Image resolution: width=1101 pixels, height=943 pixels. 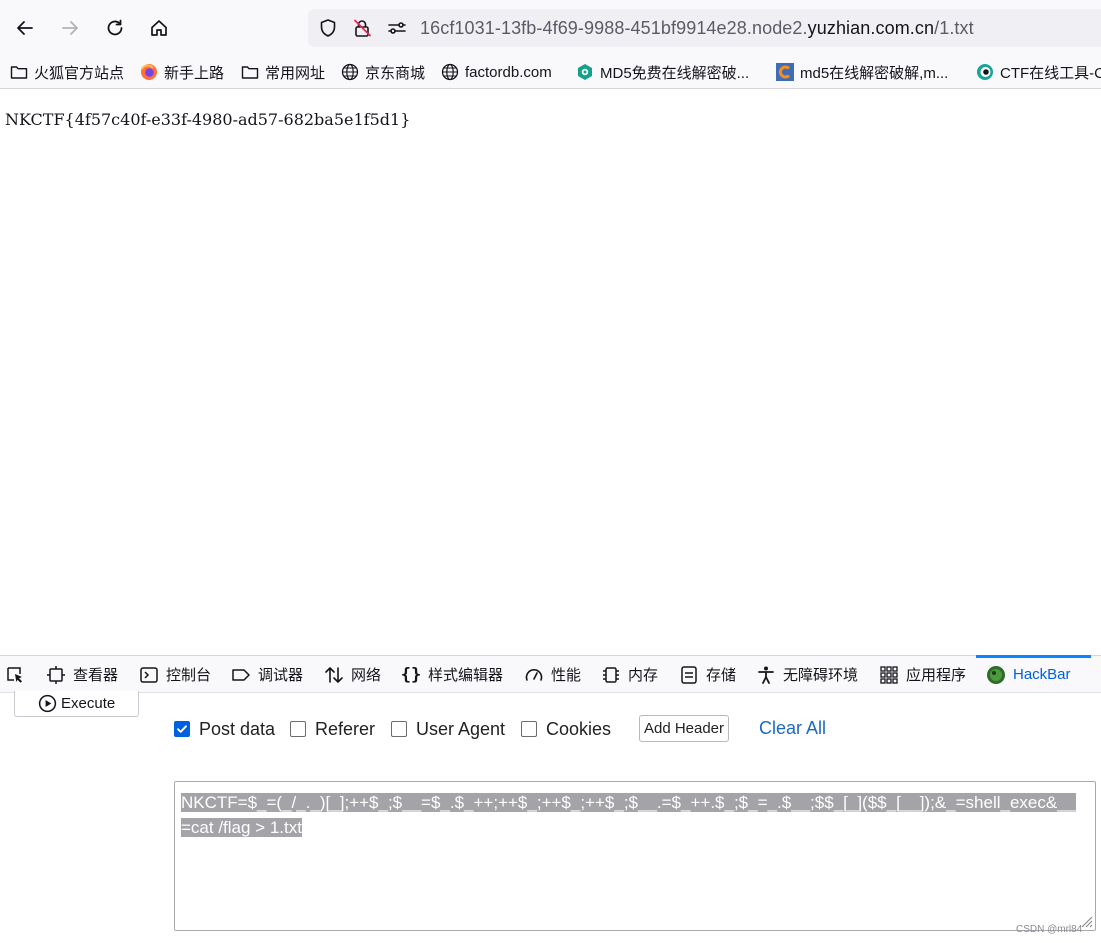 I want to click on bookmark-item: 火狐官方站点, so click(x=67, y=72).